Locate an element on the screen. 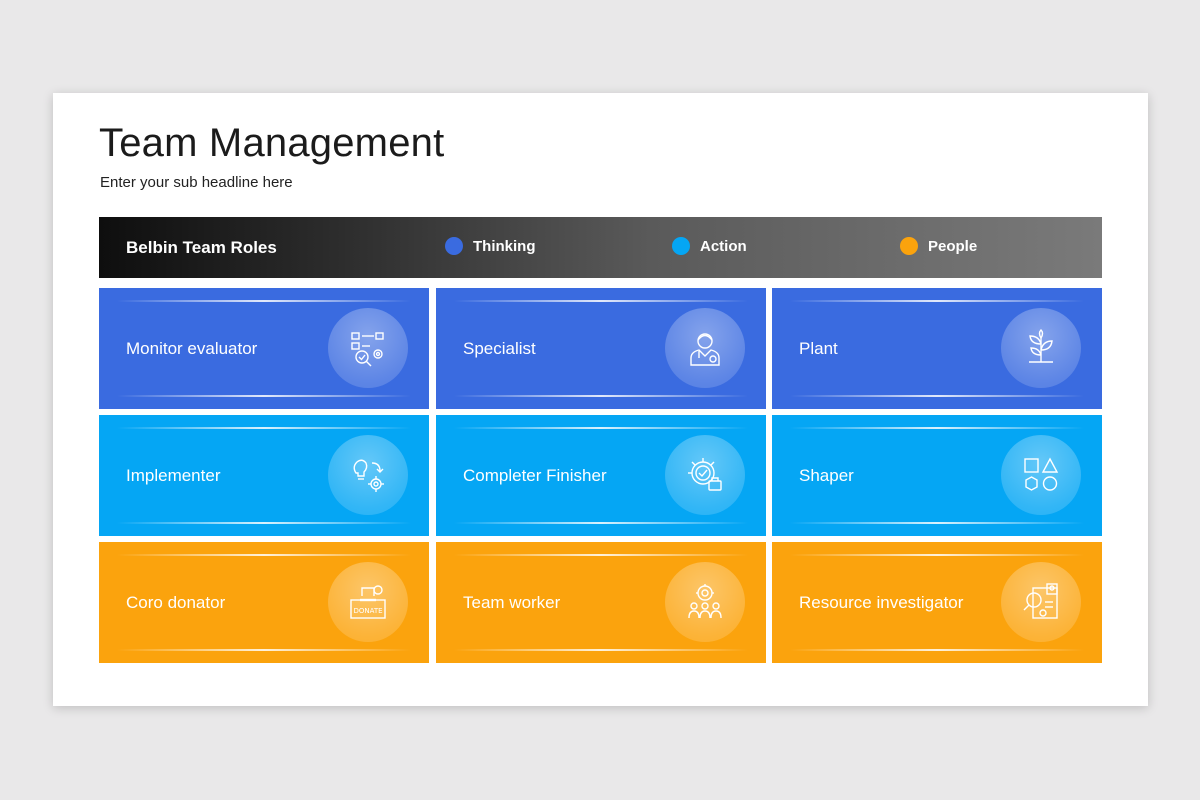 The height and width of the screenshot is (800, 1200). role-card-implementer: Implementer is located at coordinates (264, 475).